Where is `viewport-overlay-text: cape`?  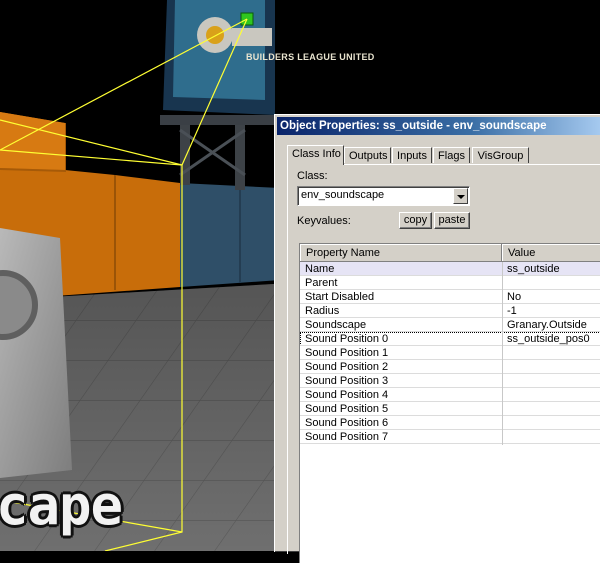 viewport-overlay-text: cape is located at coordinates (61, 505).